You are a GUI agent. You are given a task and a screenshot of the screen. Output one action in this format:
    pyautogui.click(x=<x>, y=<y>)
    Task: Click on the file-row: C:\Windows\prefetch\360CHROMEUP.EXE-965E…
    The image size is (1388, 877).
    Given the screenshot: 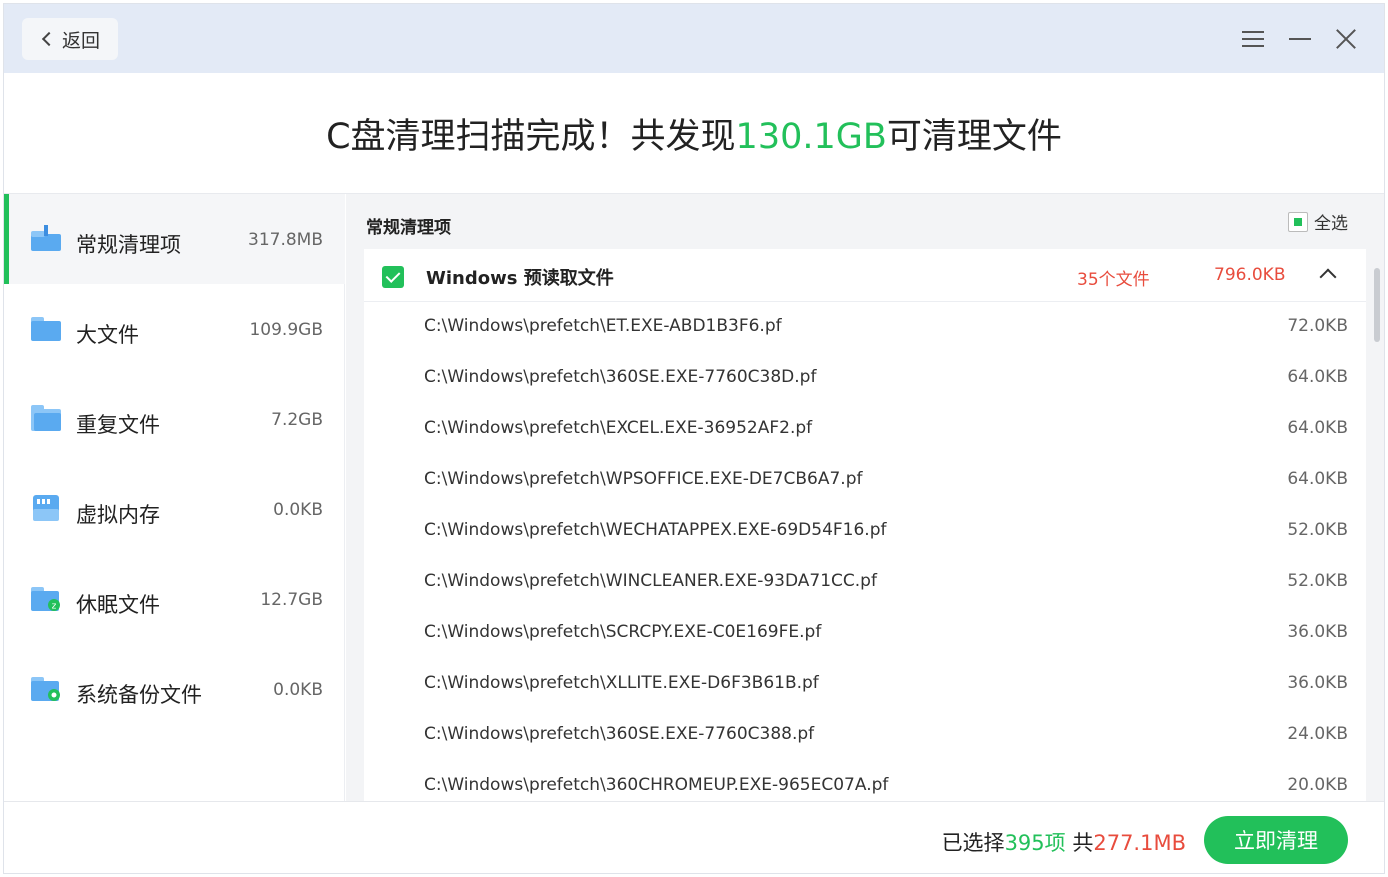 What is the action you would take?
    pyautogui.click(x=865, y=781)
    